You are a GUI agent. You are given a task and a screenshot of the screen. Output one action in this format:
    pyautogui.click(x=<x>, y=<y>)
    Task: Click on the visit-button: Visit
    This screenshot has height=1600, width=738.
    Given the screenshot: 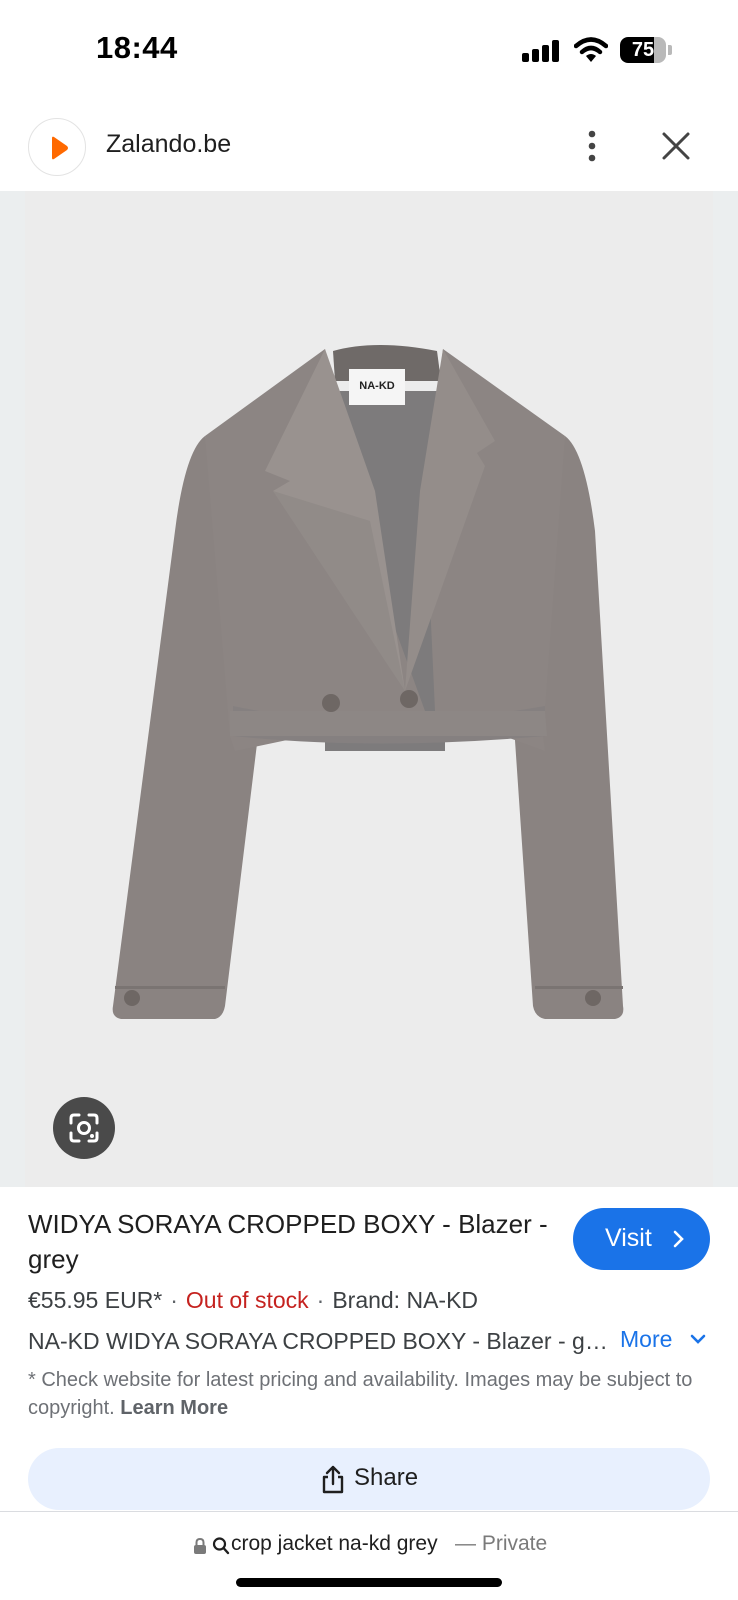 What is the action you would take?
    pyautogui.click(x=641, y=1239)
    